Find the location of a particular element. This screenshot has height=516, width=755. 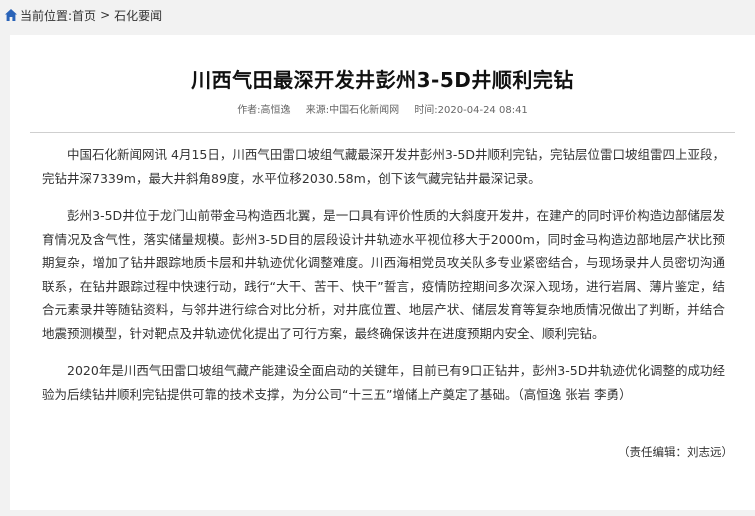

article-author: 作者:高恒逸 is located at coordinates (264, 110).